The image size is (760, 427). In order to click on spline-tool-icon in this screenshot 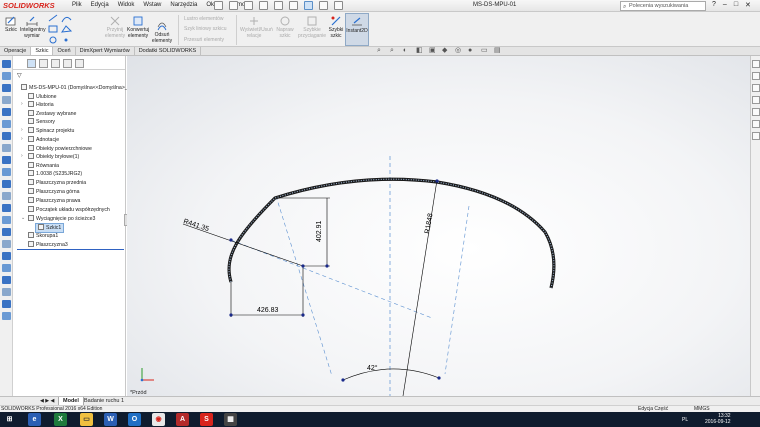, I will do `click(6, 100)`.